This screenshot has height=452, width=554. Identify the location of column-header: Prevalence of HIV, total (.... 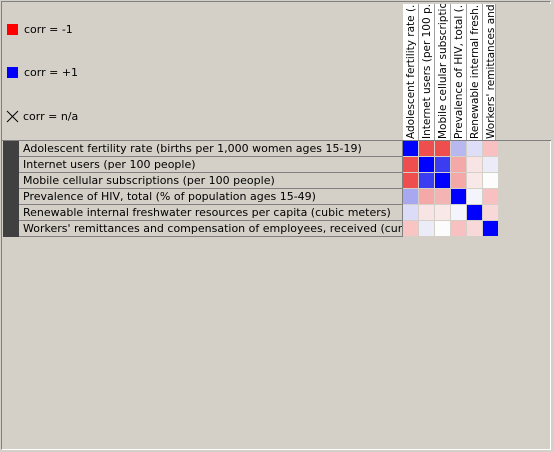
(459, 72).